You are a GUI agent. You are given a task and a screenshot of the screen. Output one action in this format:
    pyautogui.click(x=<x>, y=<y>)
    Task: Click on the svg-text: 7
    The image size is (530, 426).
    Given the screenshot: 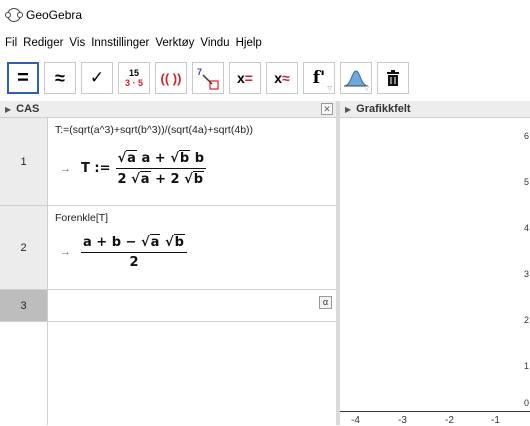 What is the action you would take?
    pyautogui.click(x=199, y=72)
    